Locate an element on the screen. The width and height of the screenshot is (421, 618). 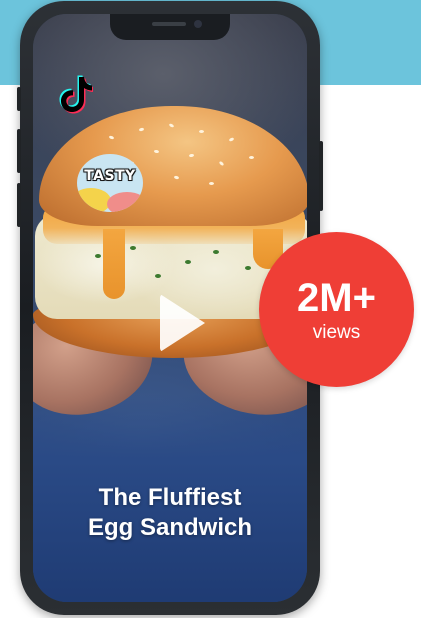
volume-up-button is located at coordinates (19, 151).